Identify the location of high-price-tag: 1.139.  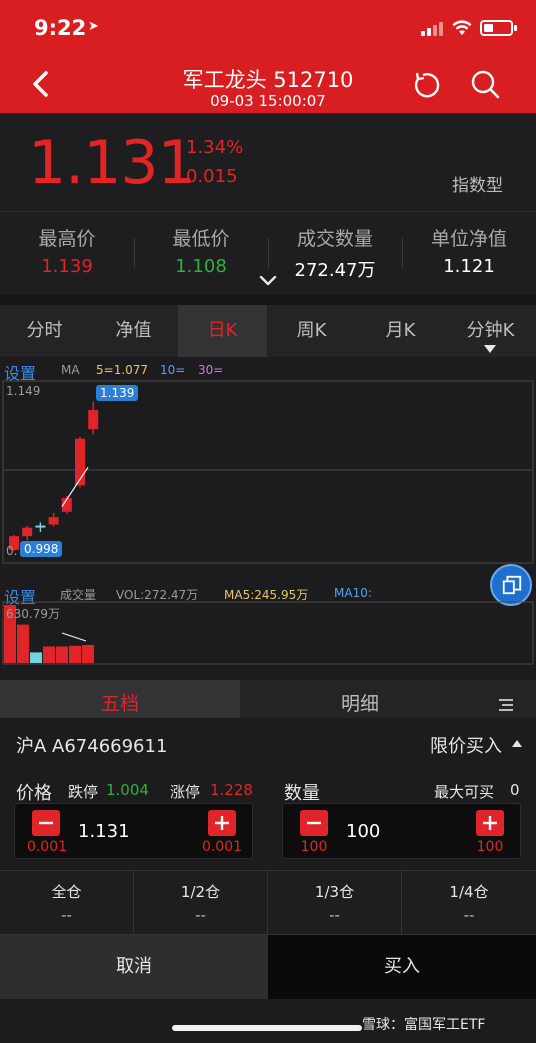
(117, 393).